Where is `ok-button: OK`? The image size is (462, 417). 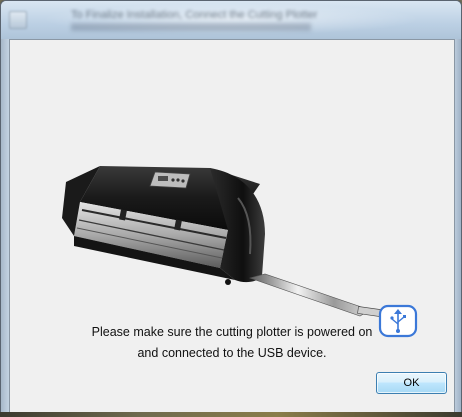 ok-button: OK is located at coordinates (411, 383).